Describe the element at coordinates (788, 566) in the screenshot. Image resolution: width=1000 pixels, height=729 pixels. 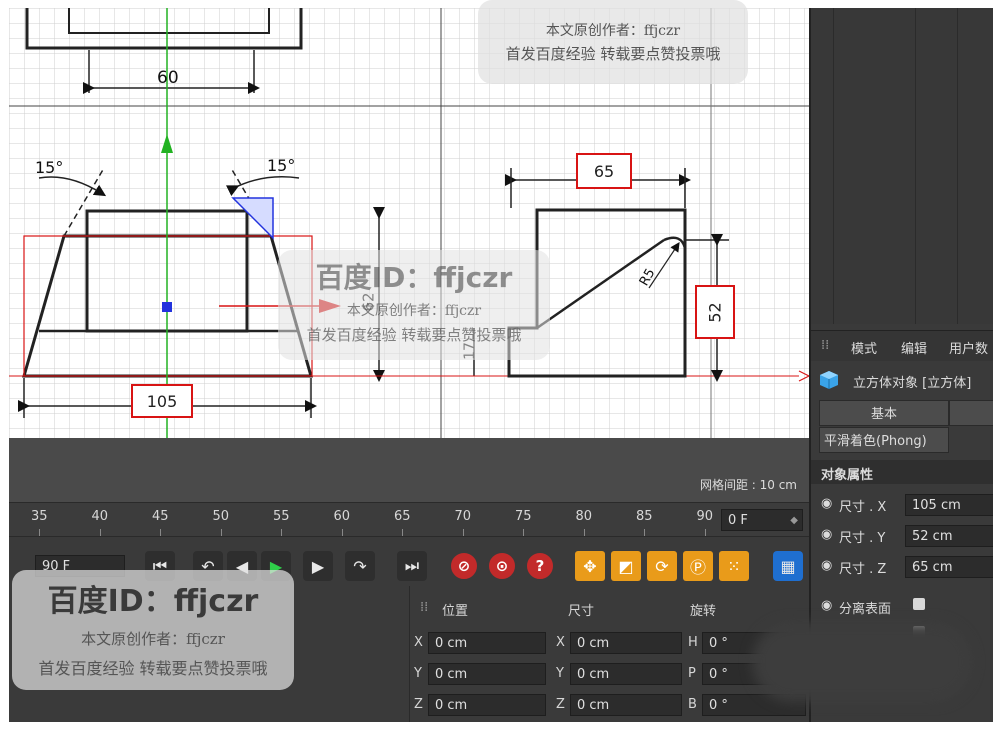
I see `timeline-window-button: ▦` at that location.